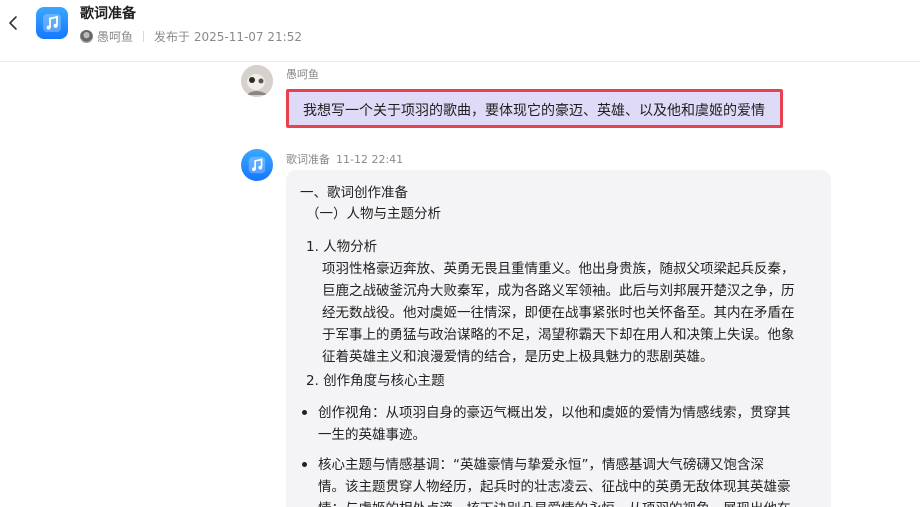 Image resolution: width=920 pixels, height=507 pixels. I want to click on bot-avatar, so click(257, 165).